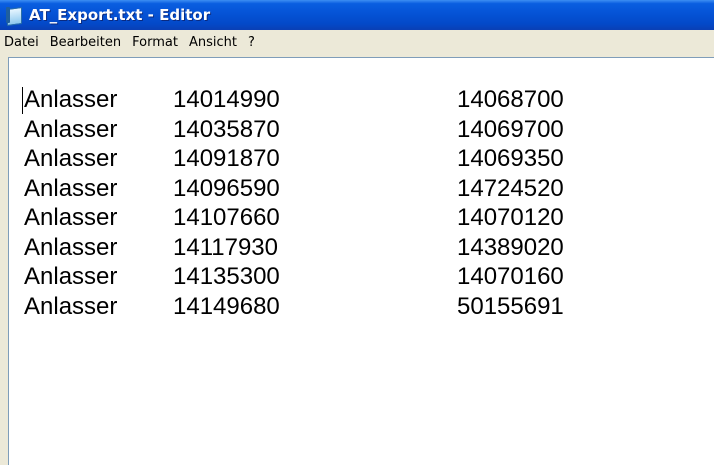 The width and height of the screenshot is (714, 465). What do you see at coordinates (155, 42) in the screenshot?
I see `menu-format: Format` at bounding box center [155, 42].